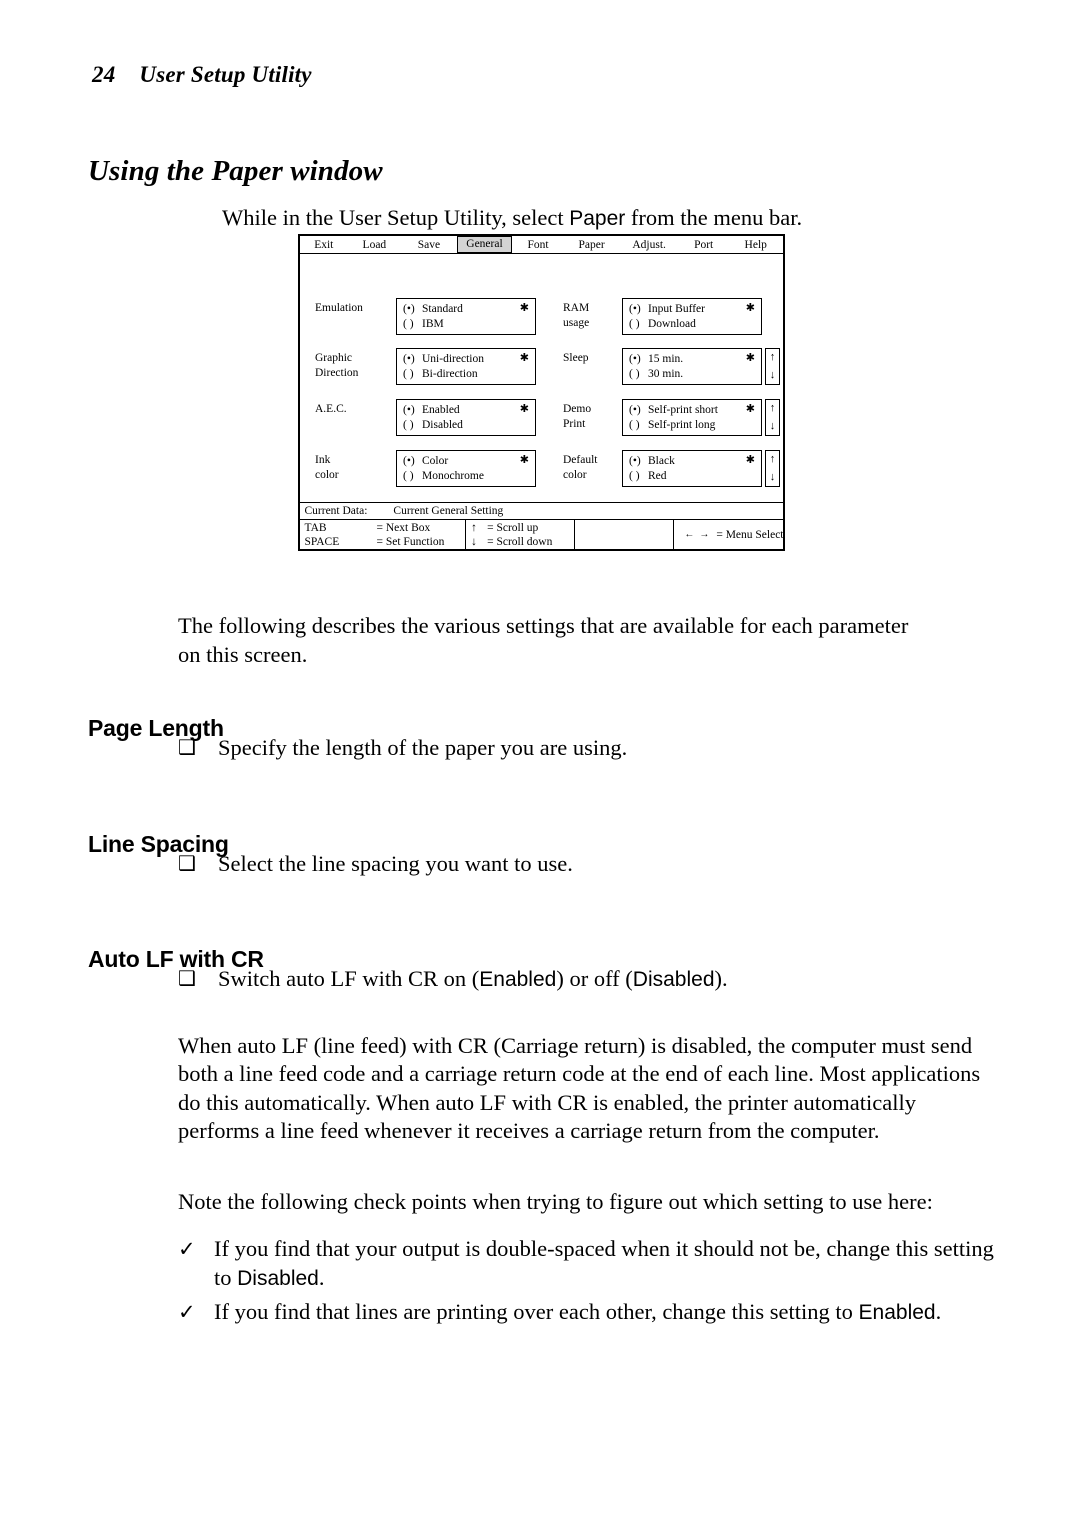  I want to click on radio-option-label: Monochrome, so click(453, 475).